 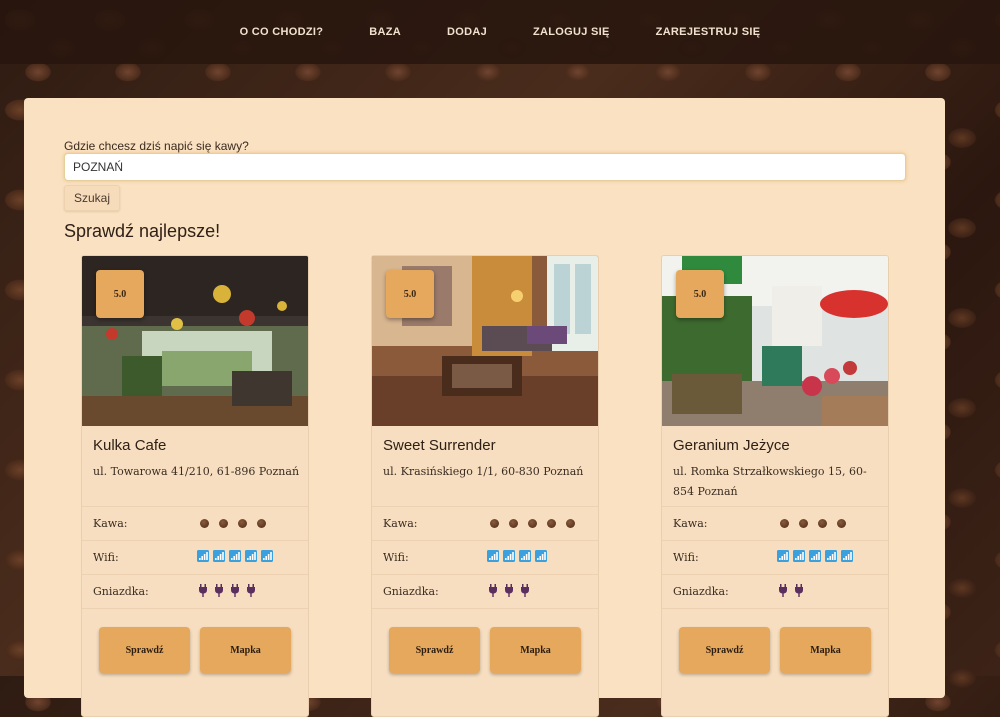 I want to click on cafe-name: Kulka Cafe, so click(x=130, y=445).